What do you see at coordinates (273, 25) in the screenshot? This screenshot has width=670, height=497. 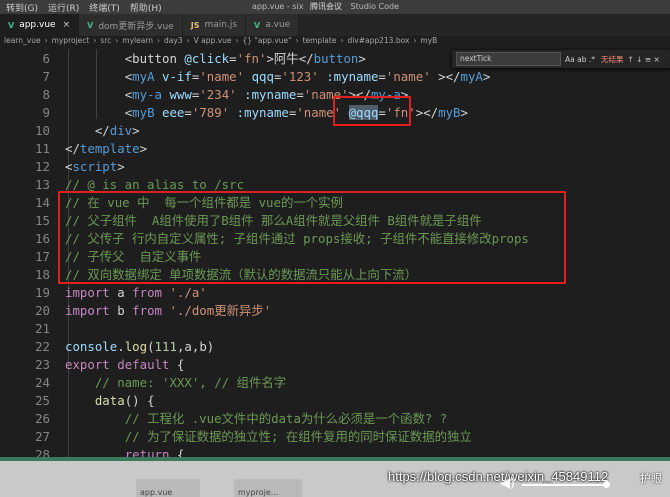 I see `tab-a-vue: V a.vue` at bounding box center [273, 25].